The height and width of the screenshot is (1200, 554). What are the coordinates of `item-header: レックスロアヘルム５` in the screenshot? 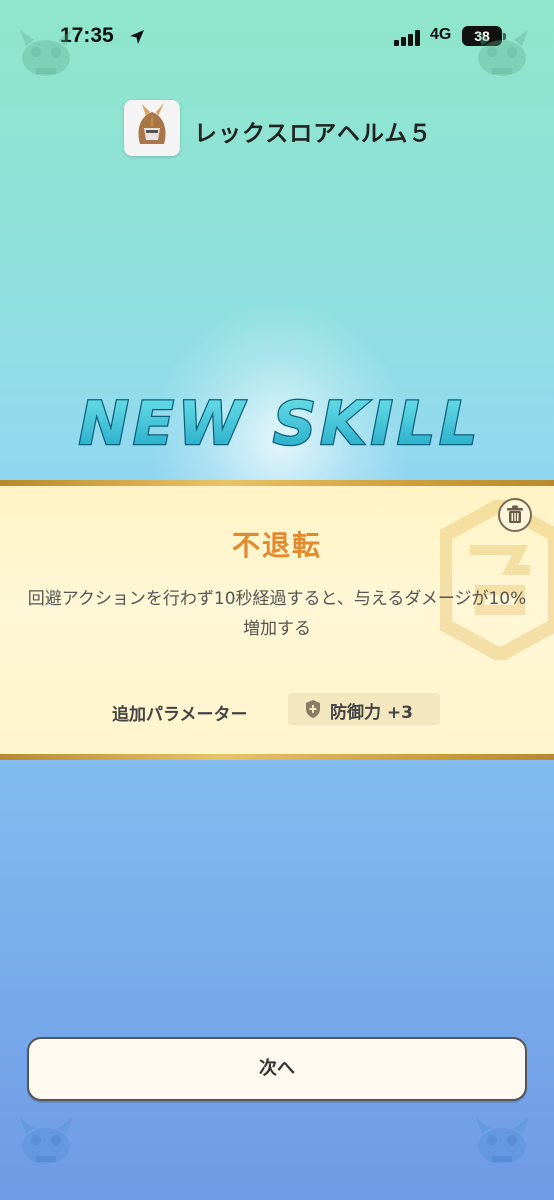 It's located at (277, 129).